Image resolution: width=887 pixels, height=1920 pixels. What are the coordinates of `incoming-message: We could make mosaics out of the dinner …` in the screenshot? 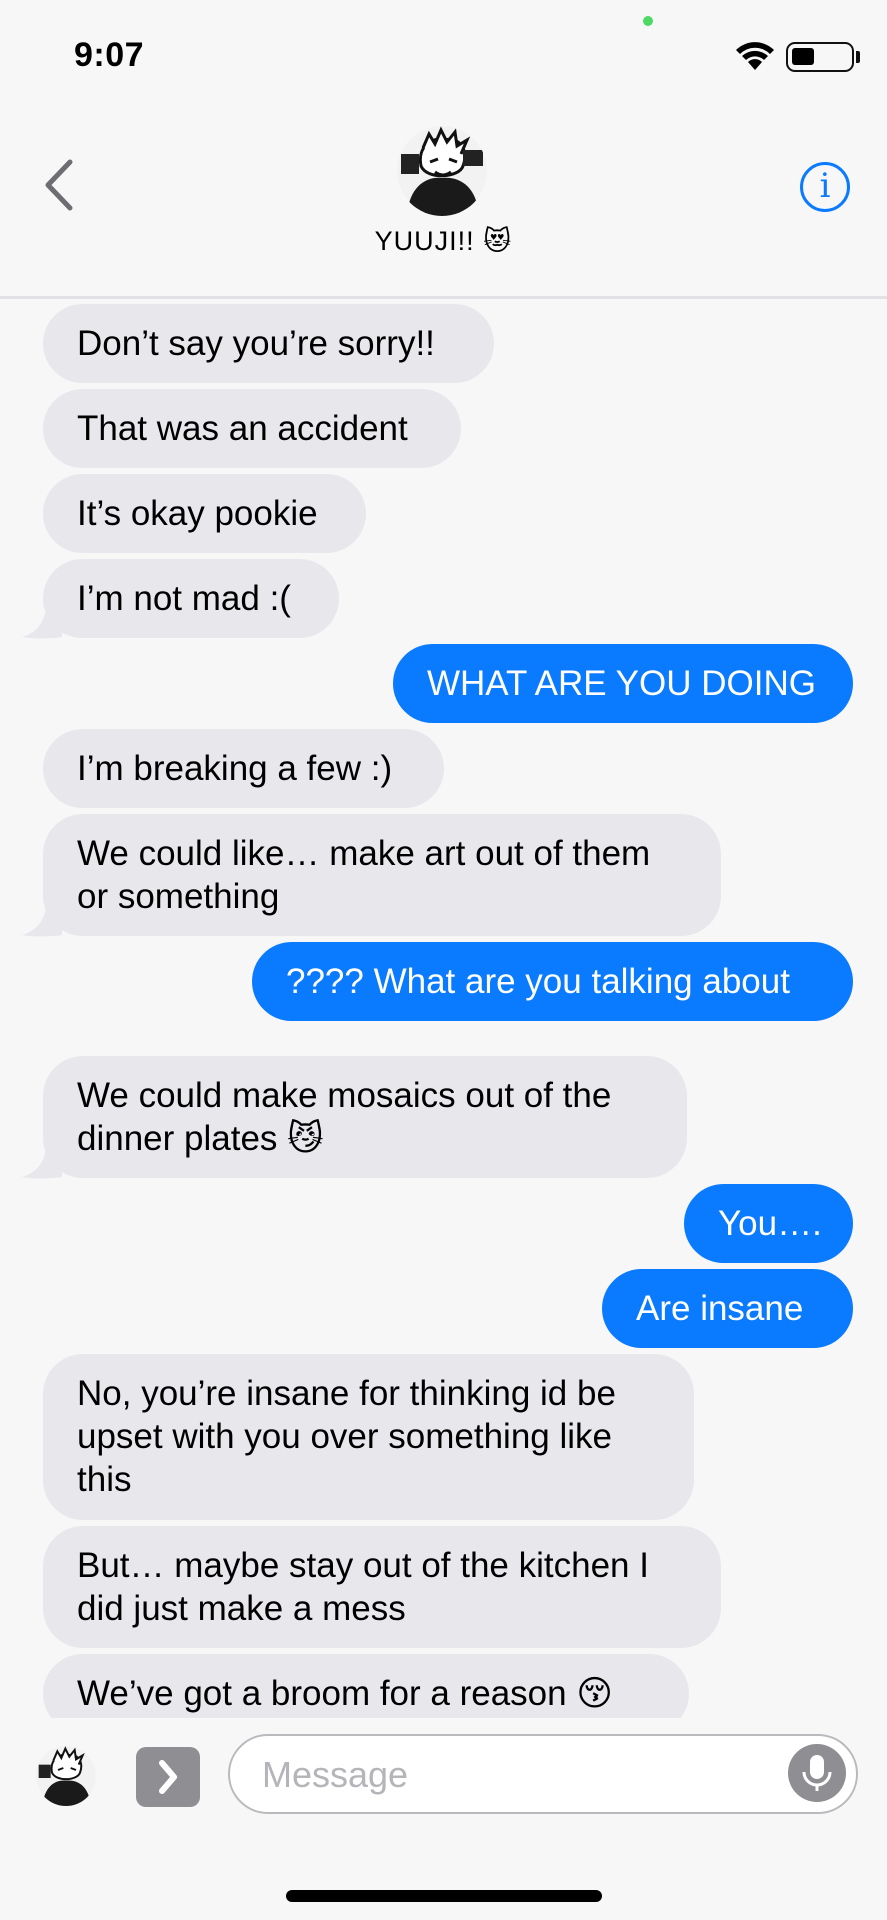 It's located at (365, 1117).